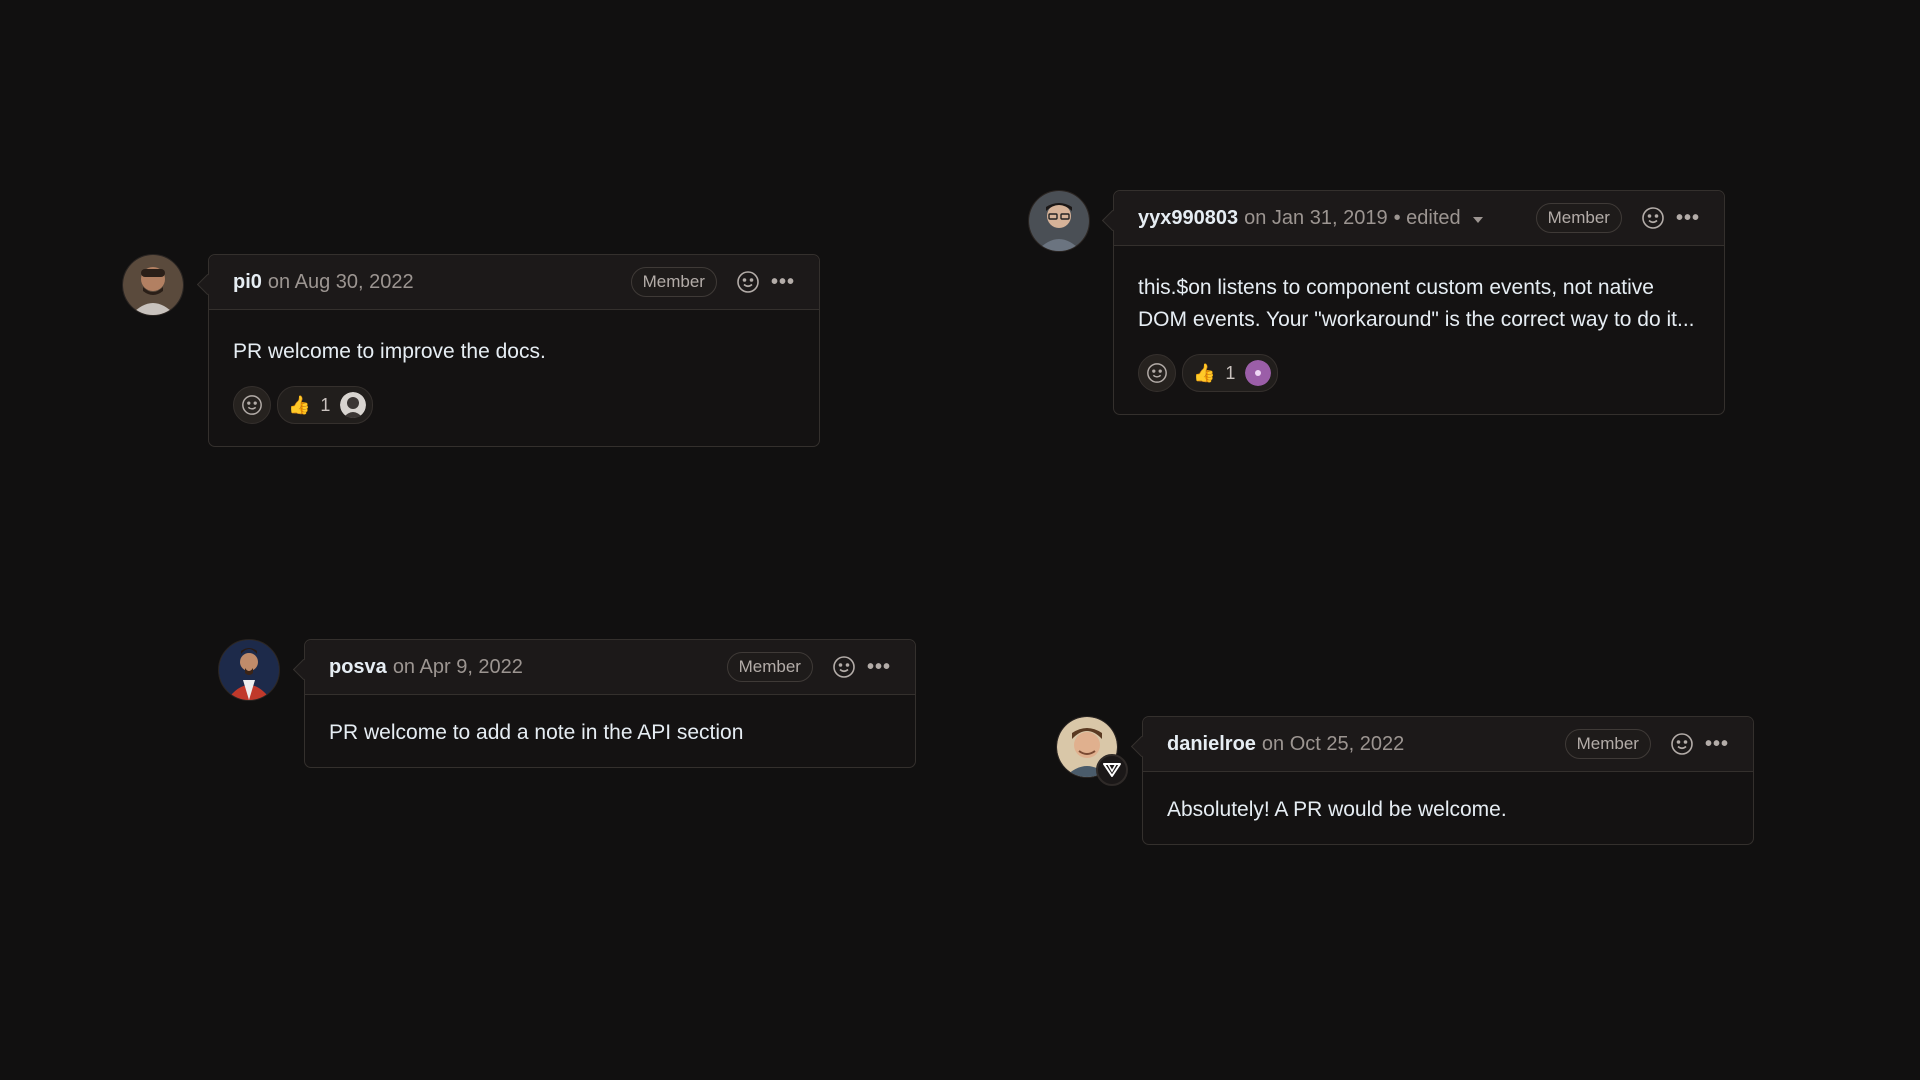 The image size is (1920, 1080). Describe the element at coordinates (514, 282) in the screenshot. I see `comment-header: pi0 on Aug 30, 2022 Member •••` at that location.